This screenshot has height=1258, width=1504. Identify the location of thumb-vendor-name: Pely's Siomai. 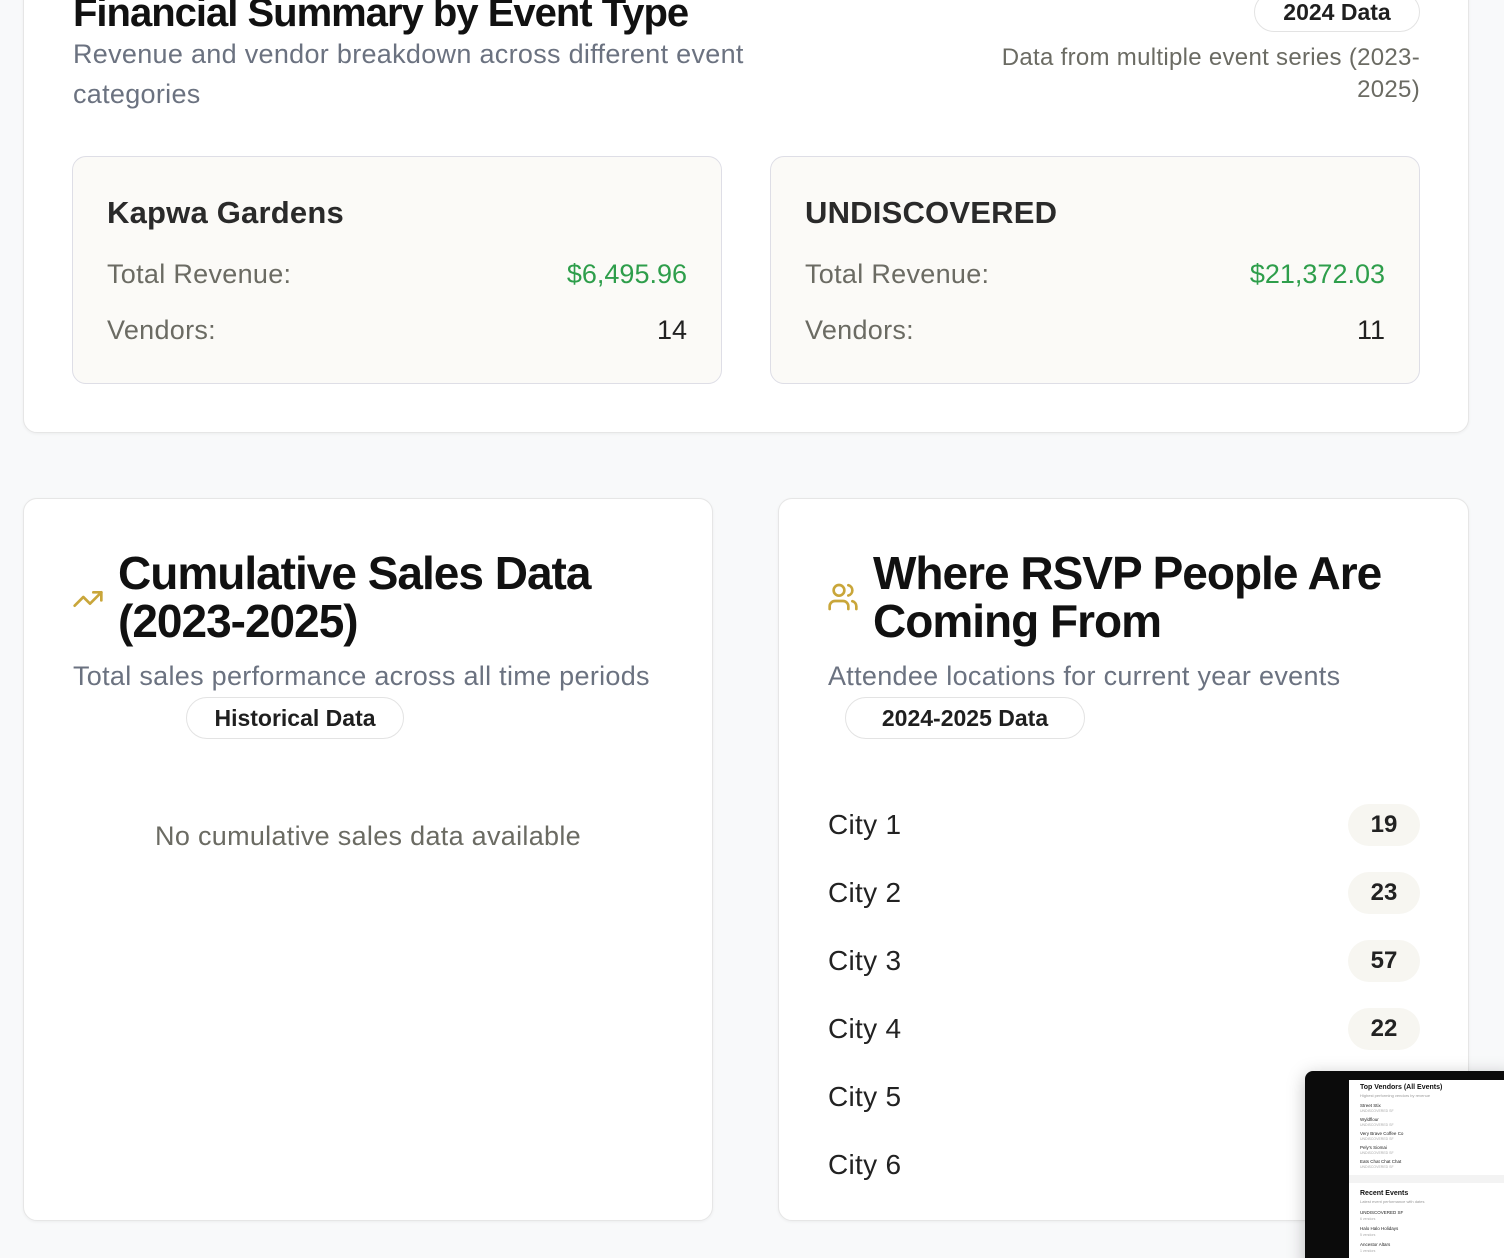
(1373, 1147).